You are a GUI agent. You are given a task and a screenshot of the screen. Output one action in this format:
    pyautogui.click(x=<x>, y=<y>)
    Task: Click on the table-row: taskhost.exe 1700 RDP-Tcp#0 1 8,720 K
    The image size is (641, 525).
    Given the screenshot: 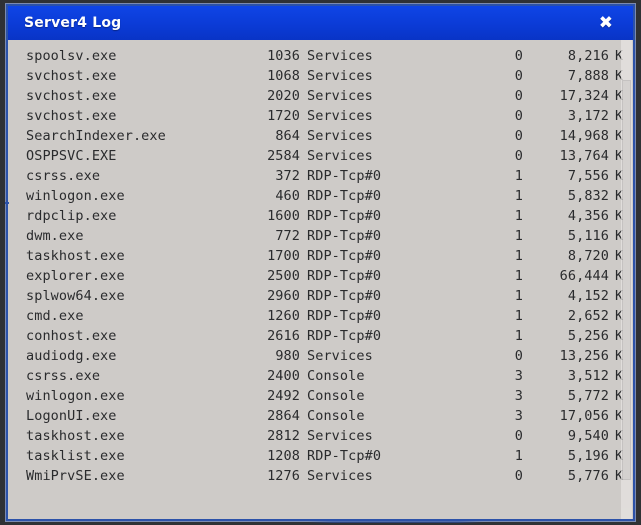 What is the action you would take?
    pyautogui.click(x=320, y=256)
    